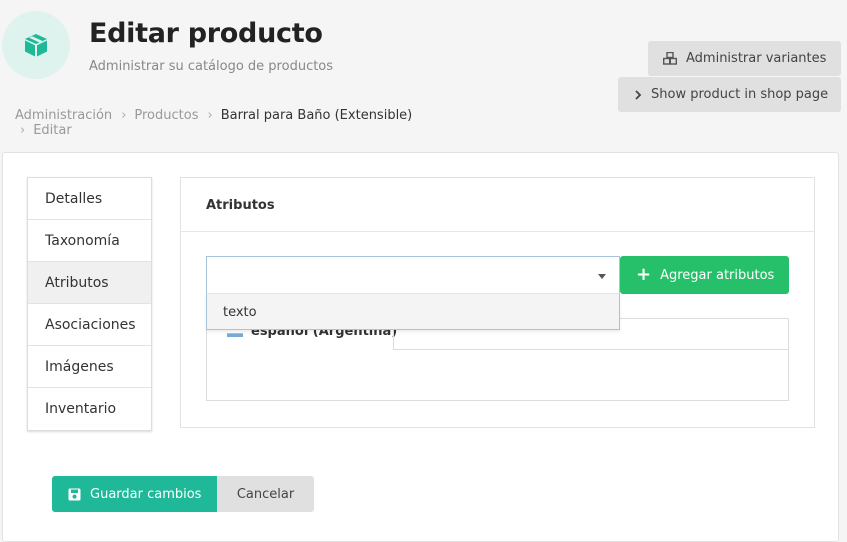  I want to click on tab-details: Detalles, so click(89, 199).